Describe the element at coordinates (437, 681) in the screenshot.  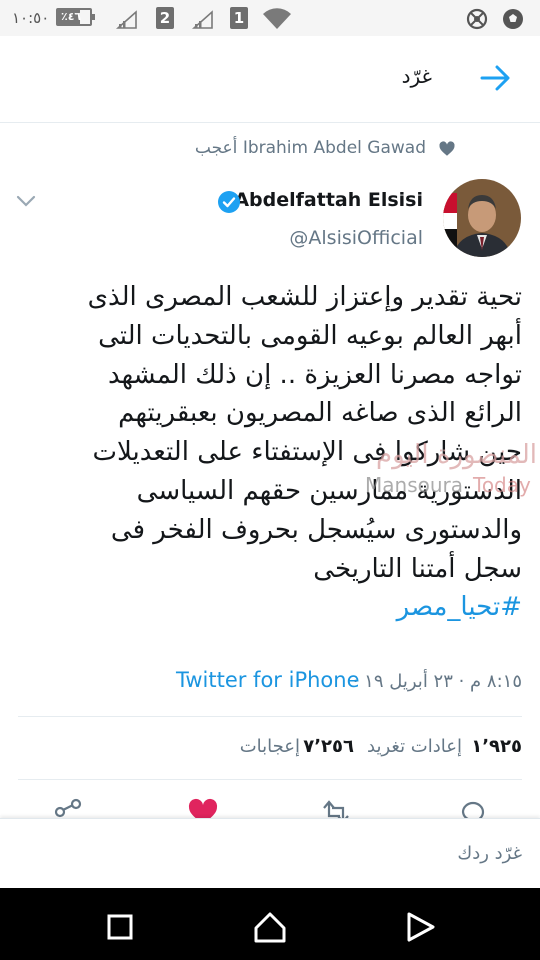
I see `tweet-timestamp: ٨:١٥ م · ٢٣ أبريل ١٩ ·` at that location.